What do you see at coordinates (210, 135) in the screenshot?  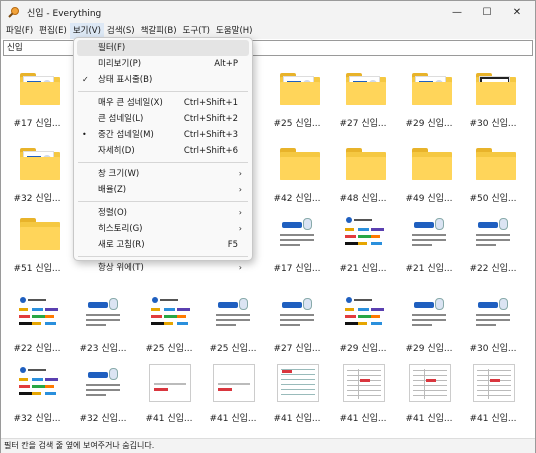 I see `menu-item-shortcut: Ctrl+Shift+3` at bounding box center [210, 135].